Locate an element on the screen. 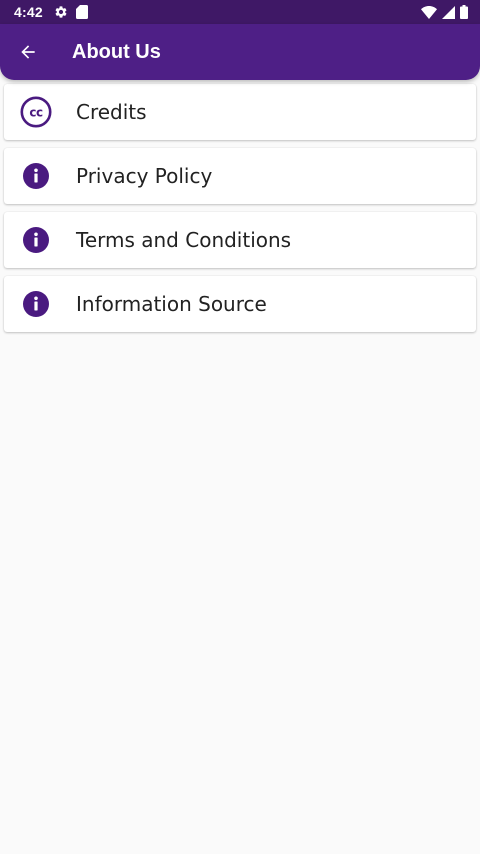 This screenshot has width=480, height=854. status-right-icons is located at coordinates (444, 12).